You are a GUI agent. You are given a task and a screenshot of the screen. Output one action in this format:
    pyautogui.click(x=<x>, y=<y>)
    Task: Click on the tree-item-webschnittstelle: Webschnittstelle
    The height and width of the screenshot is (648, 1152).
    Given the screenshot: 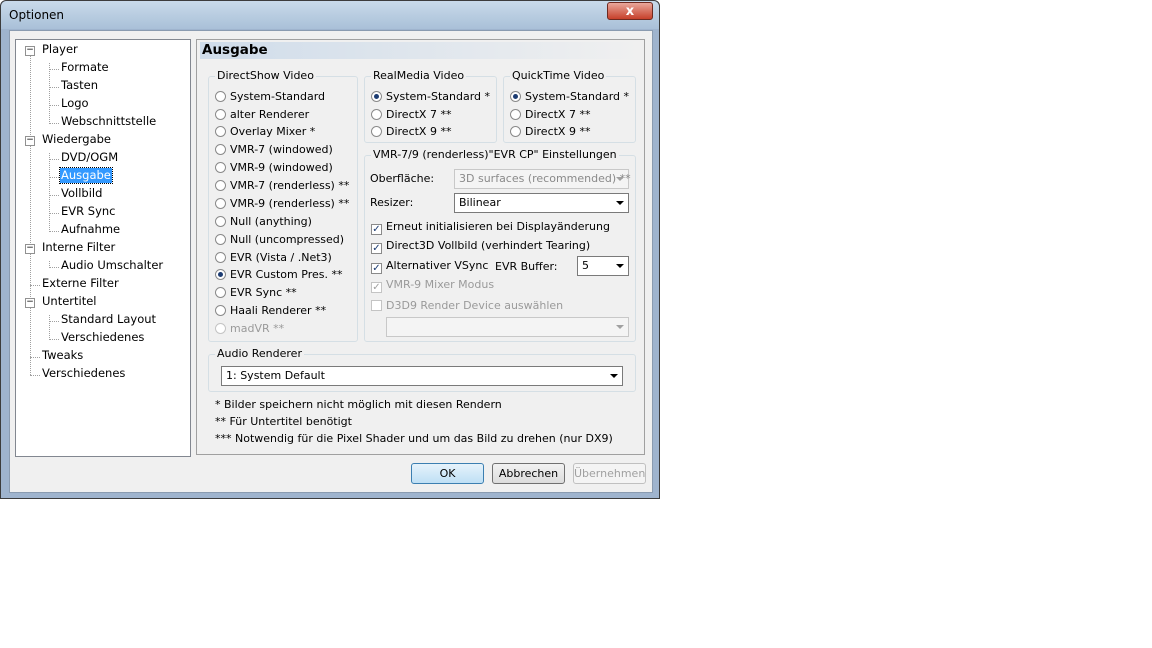 What is the action you would take?
    pyautogui.click(x=108, y=121)
    